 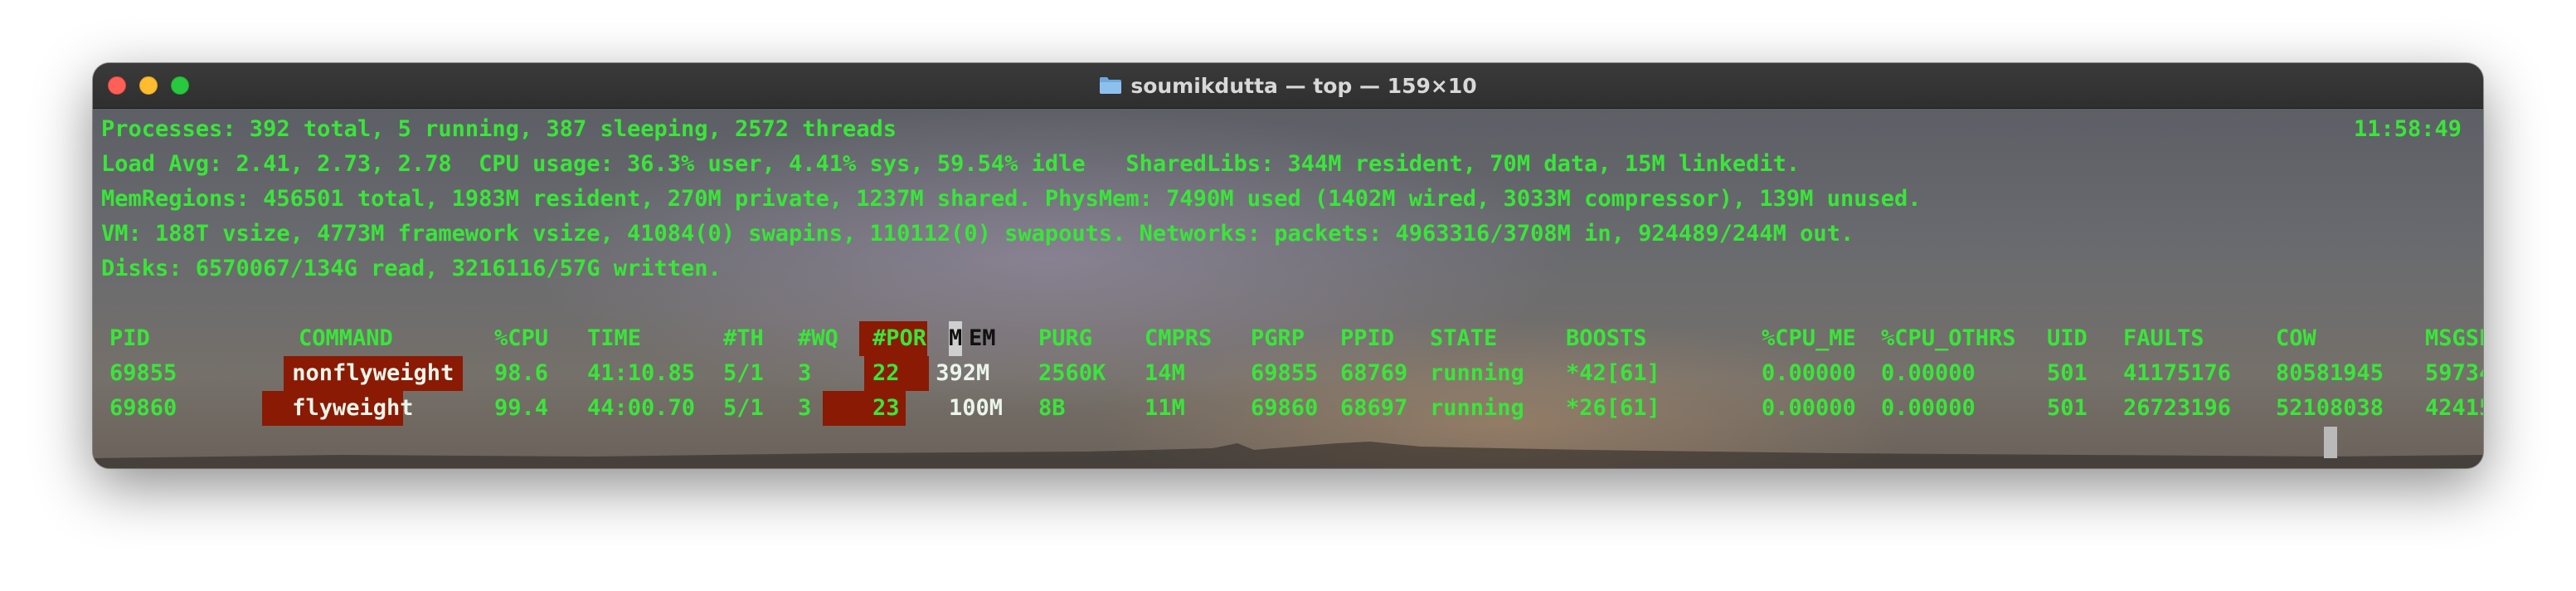 What do you see at coordinates (129, 338) in the screenshot?
I see `header-pid: PID` at bounding box center [129, 338].